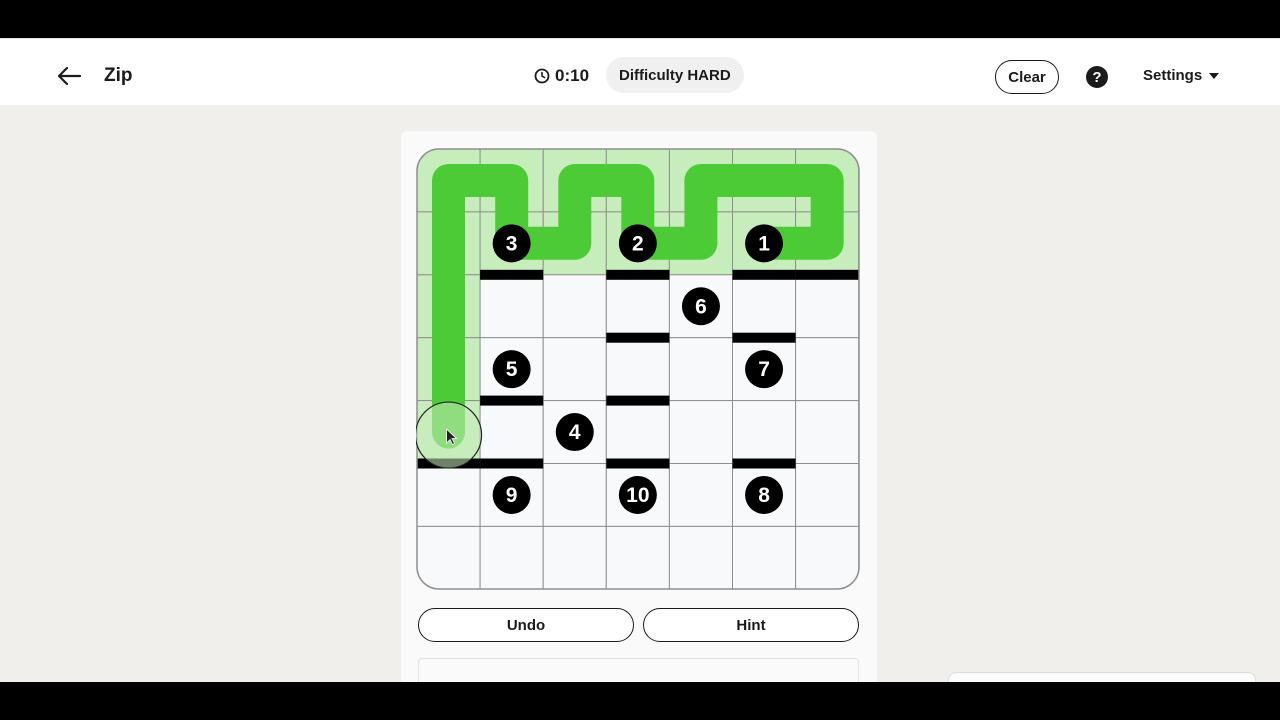  Describe the element at coordinates (512, 495) in the screenshot. I see `number-label: 9` at that location.